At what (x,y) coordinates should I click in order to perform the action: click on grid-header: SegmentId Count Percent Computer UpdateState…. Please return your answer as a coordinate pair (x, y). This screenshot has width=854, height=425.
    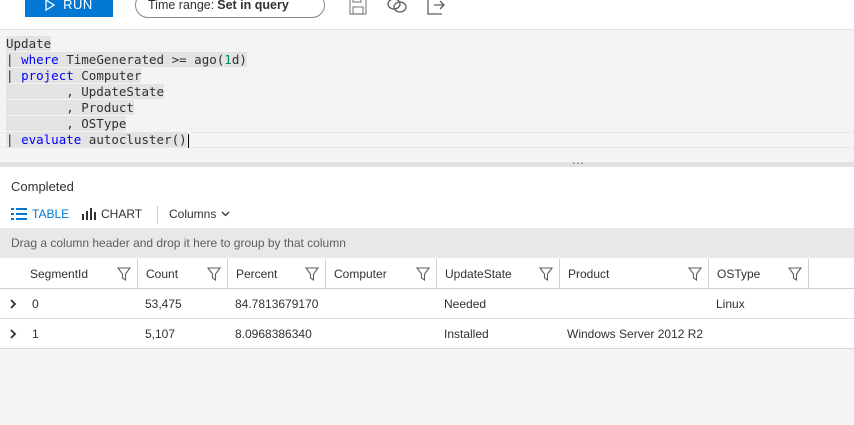
    Looking at the image, I should click on (427, 274).